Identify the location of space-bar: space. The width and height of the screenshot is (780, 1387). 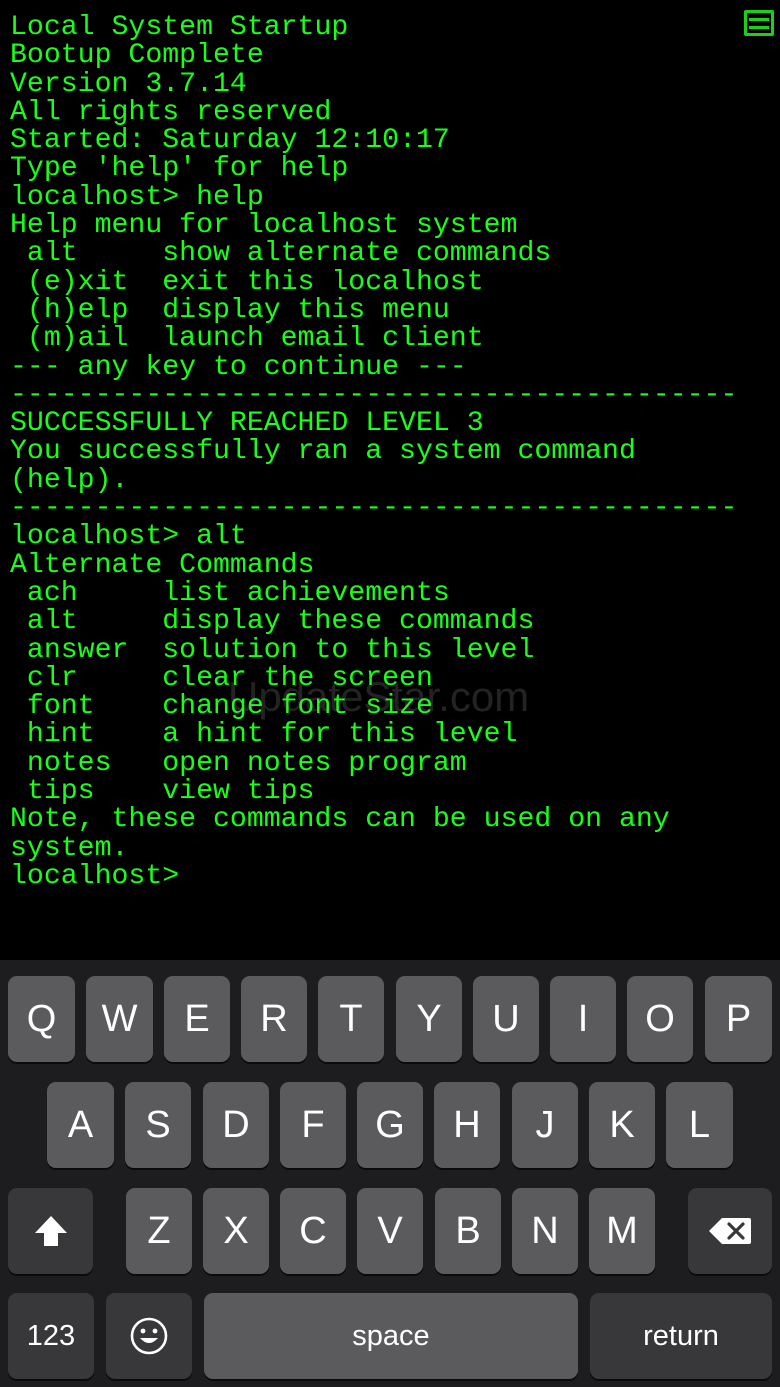
(391, 1336).